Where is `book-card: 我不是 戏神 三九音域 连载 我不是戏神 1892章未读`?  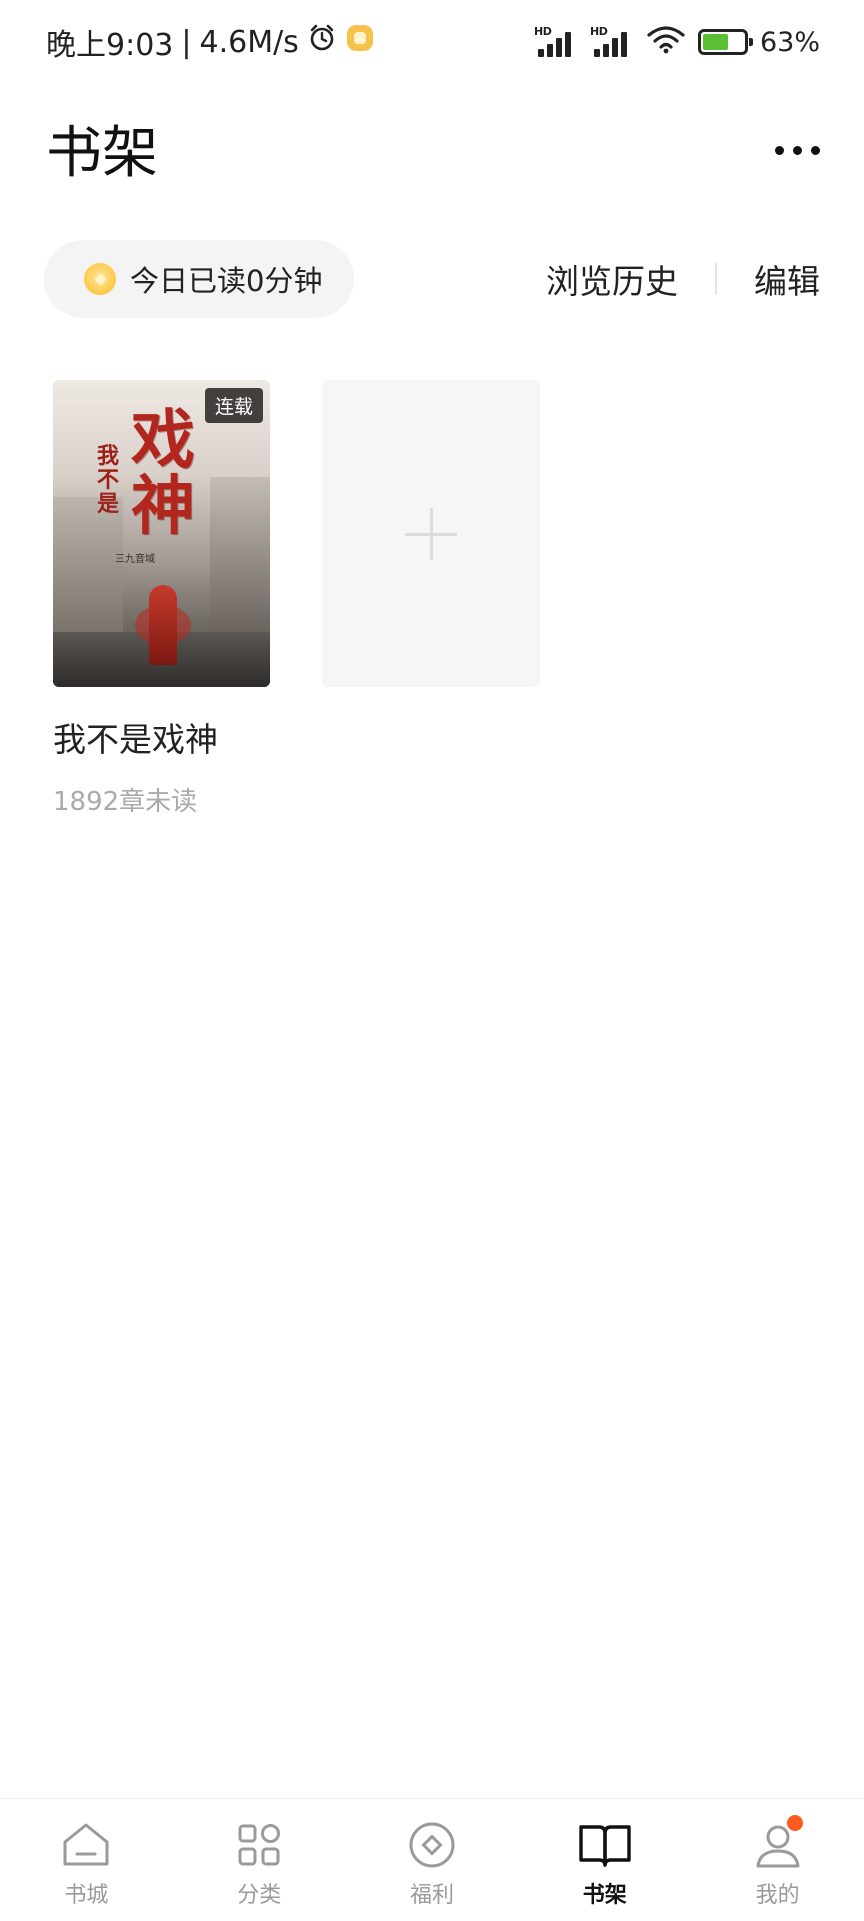 book-card: 我不是 戏神 三九音域 连载 我不是戏神 1892章未读 is located at coordinates (161, 599).